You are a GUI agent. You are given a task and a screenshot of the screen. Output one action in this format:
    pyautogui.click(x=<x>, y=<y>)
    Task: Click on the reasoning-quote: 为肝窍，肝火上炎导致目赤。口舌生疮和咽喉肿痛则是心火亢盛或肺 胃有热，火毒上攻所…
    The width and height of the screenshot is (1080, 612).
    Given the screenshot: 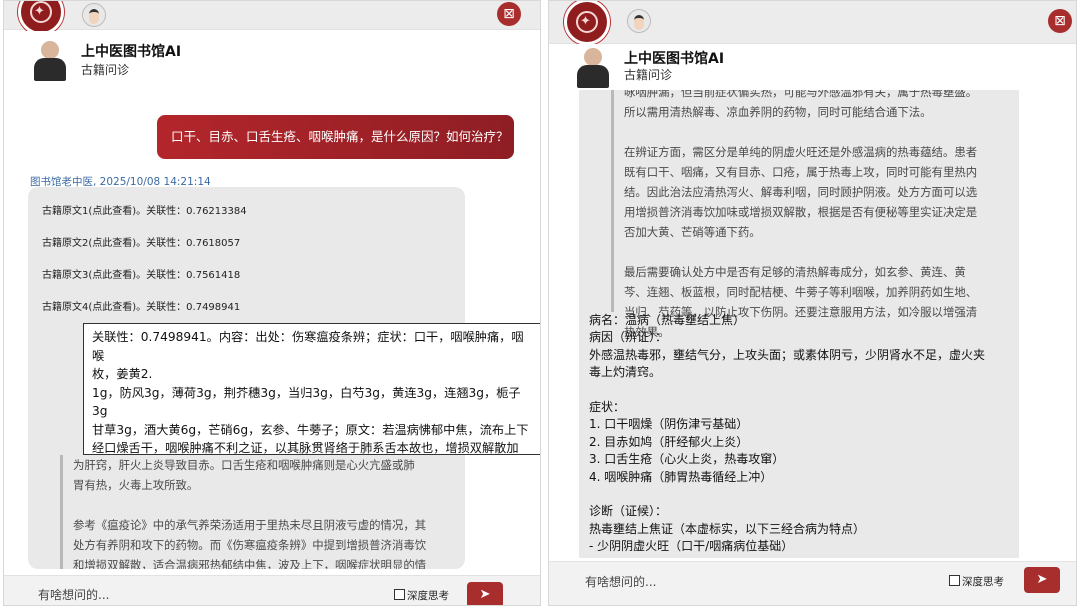 What is the action you would take?
    pyautogui.click(x=260, y=512)
    